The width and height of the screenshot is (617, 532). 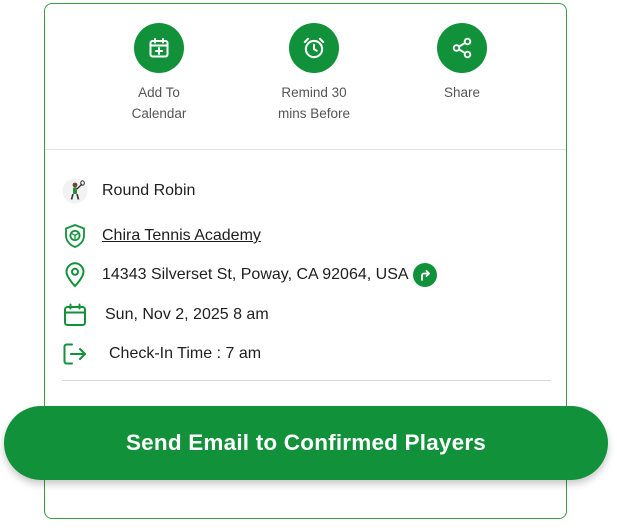 I want to click on calendar-plus-icon, so click(x=159, y=48).